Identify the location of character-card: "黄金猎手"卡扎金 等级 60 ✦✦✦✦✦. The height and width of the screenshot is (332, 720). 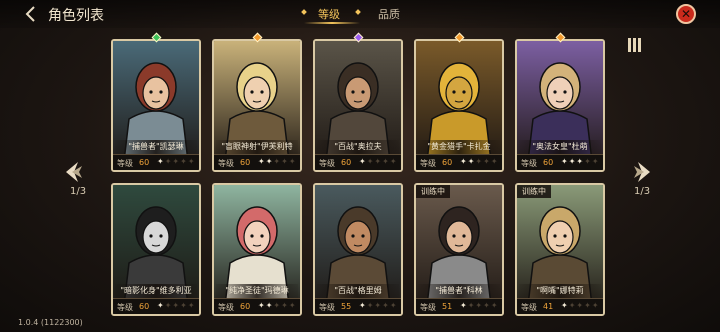
(459, 105).